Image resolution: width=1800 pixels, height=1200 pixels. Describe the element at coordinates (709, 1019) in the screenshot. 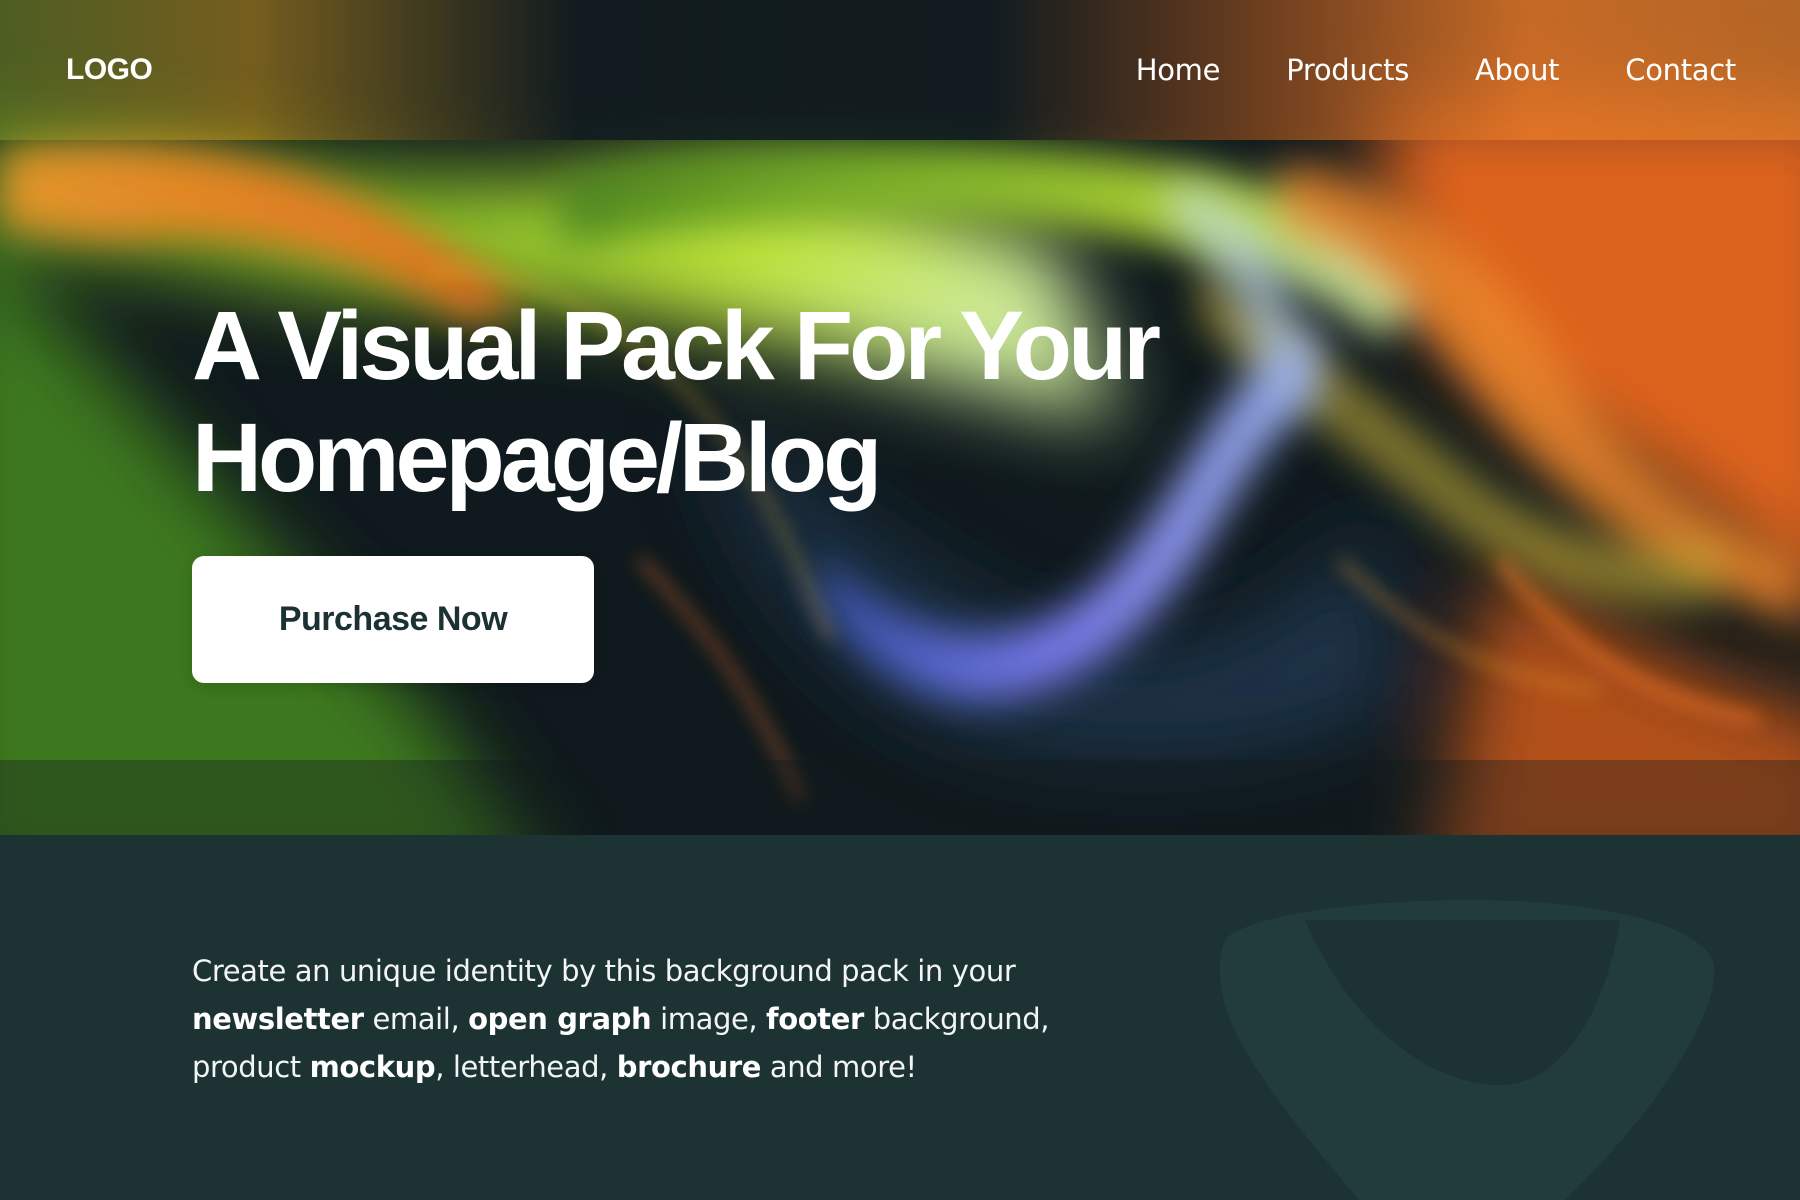

I see `description-text: image,` at that location.